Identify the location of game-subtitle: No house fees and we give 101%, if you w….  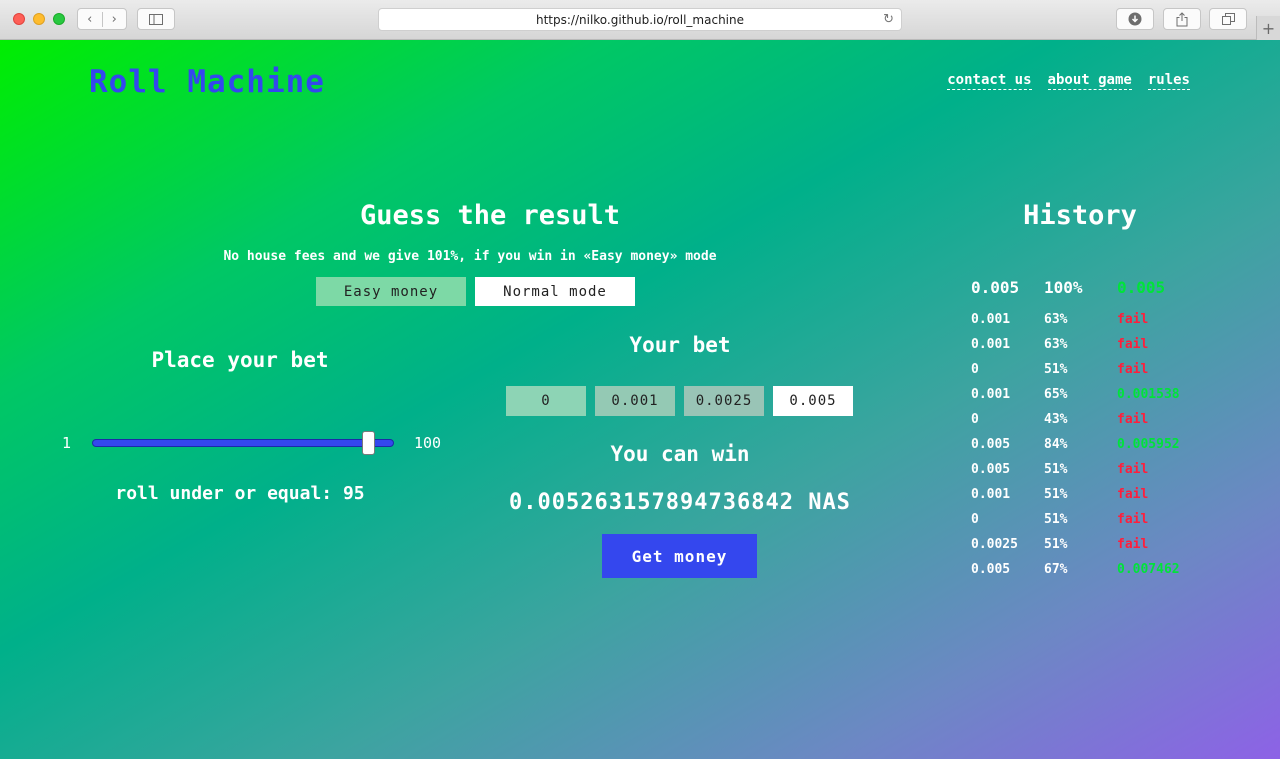
(470, 256).